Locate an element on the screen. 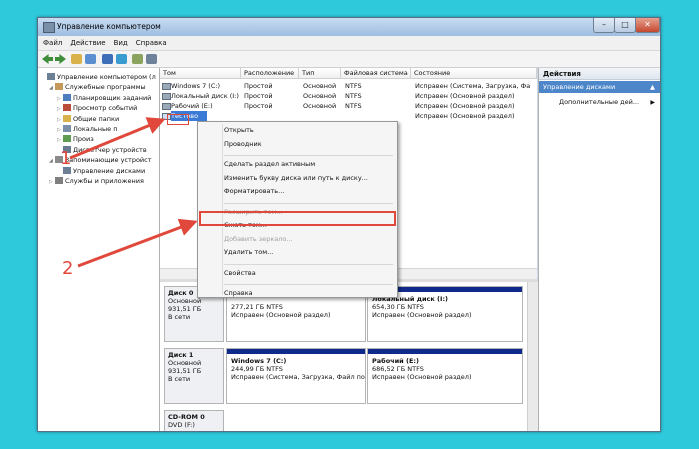  submenu-arrow-icon: ▶ is located at coordinates (652, 102).